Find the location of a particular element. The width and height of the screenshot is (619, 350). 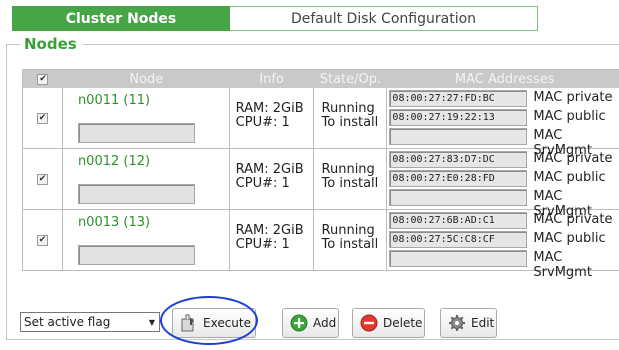

tab-cluster-nodes: Cluster Nodes is located at coordinates (121, 18).